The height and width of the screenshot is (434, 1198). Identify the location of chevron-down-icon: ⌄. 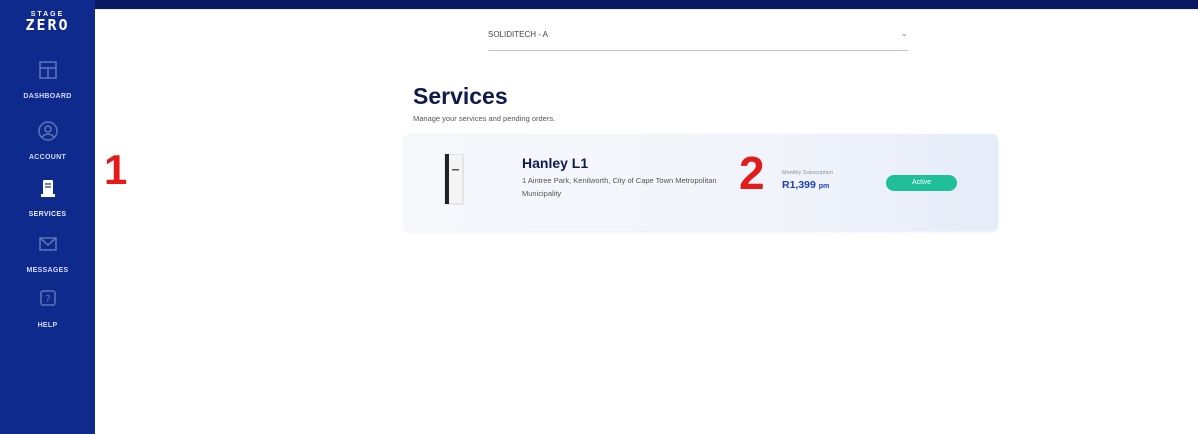
(904, 33).